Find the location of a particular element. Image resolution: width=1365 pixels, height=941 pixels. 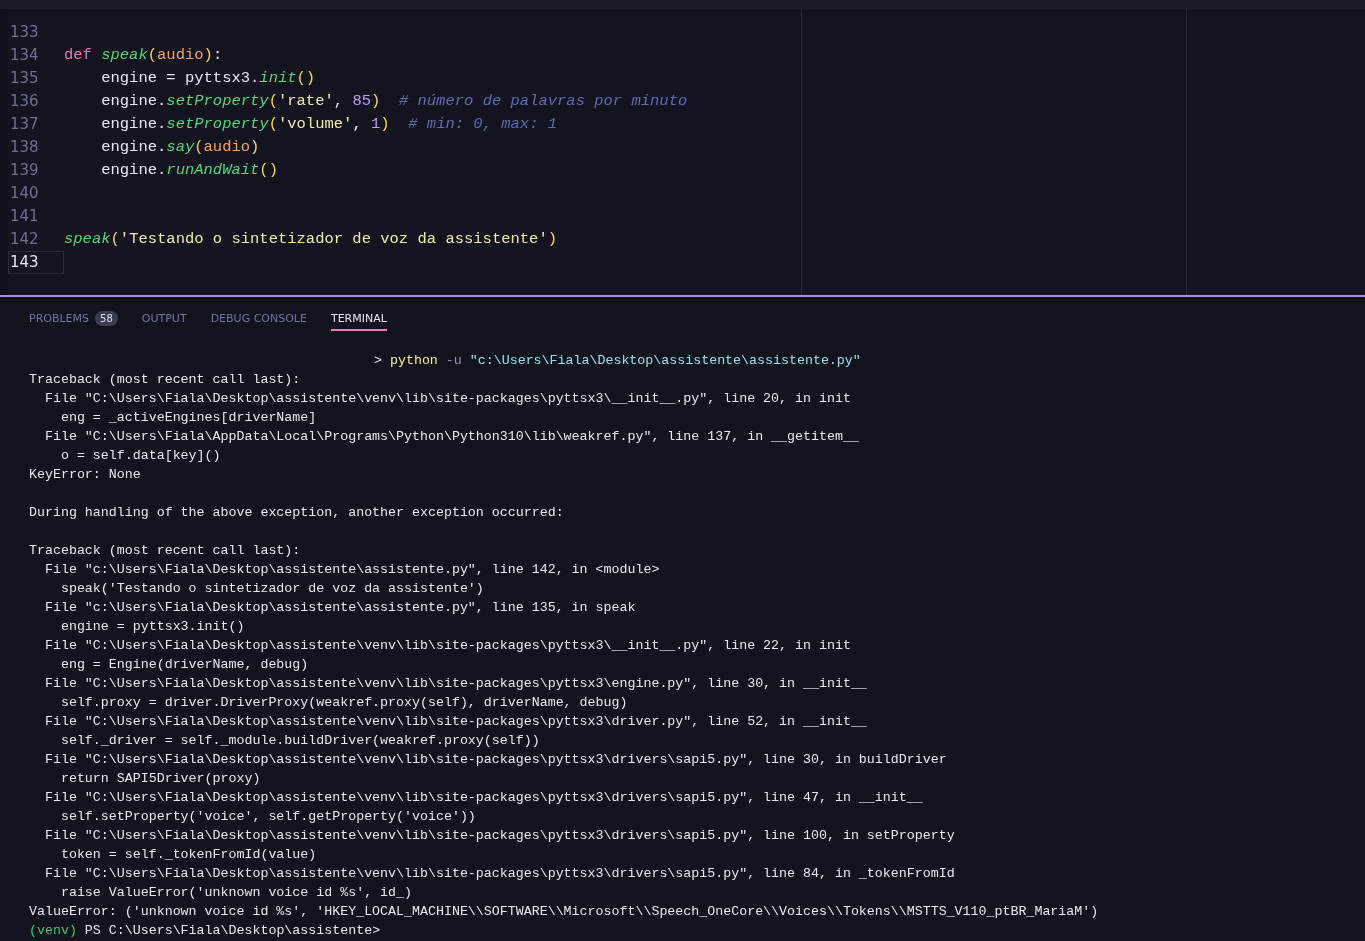

terminal-output-line: File "C:\Users\Fiala\Desktop\assistente\venv\lib\site-packages\pyttsx3\__init__.py", line 22, in init is located at coordinates (447, 645).